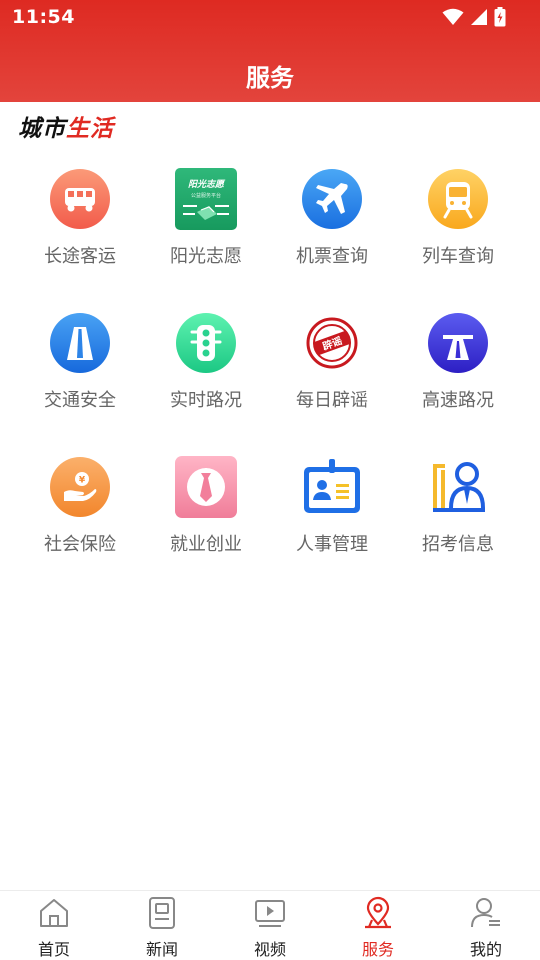  What do you see at coordinates (206, 384) in the screenshot?
I see `service-live-traffic: 实时路况` at bounding box center [206, 384].